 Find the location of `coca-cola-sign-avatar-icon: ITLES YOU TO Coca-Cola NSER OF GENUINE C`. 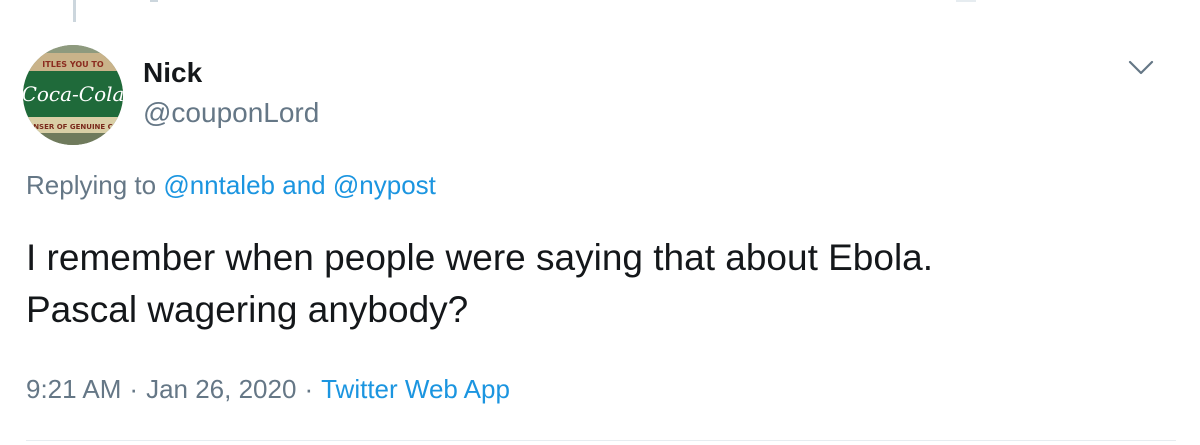

coca-cola-sign-avatar-icon: ITLES YOU TO Coca-Cola NSER OF GENUINE C is located at coordinates (73, 95).